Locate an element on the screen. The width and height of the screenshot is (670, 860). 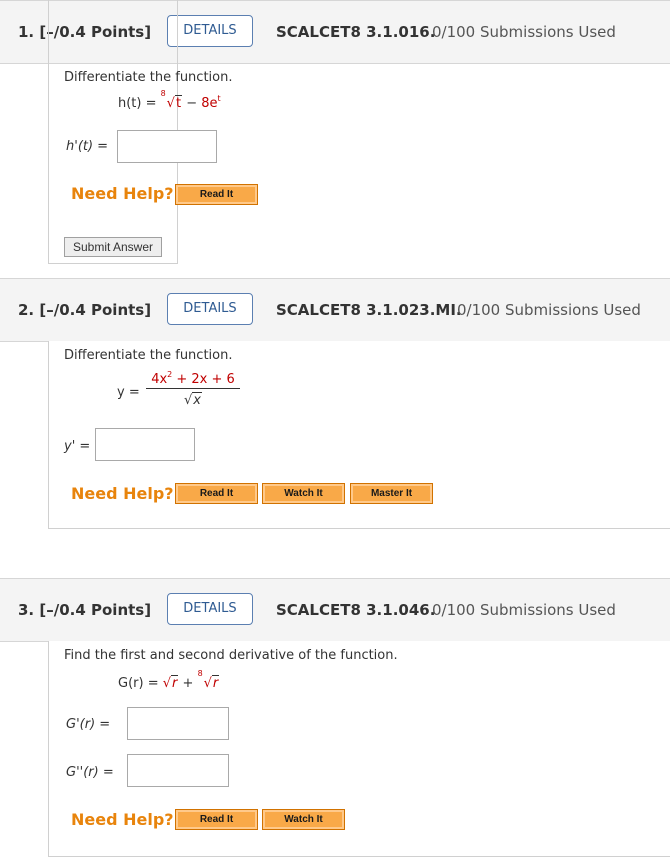
question-3-read-it-button: Read It is located at coordinates (216, 819).